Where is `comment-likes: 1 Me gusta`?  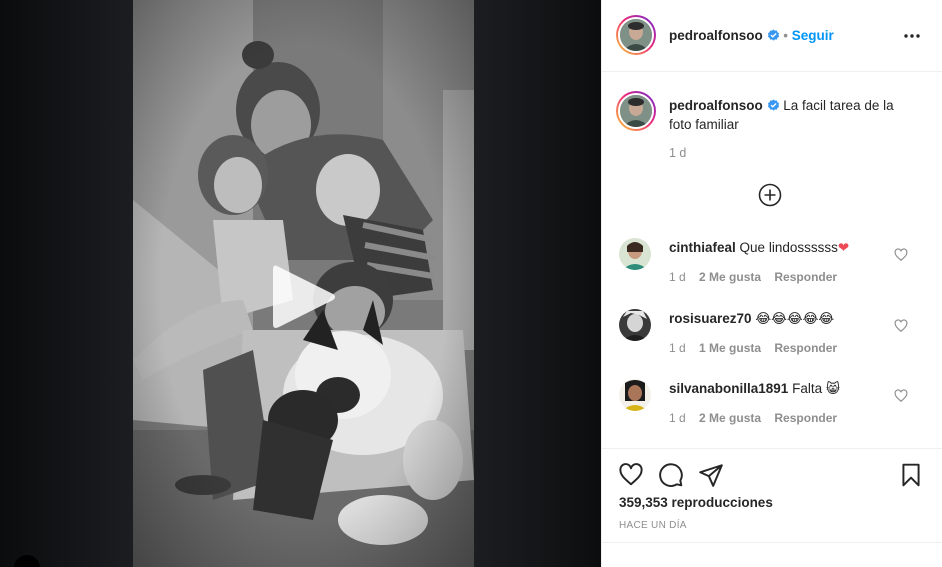 comment-likes: 1 Me gusta is located at coordinates (730, 348).